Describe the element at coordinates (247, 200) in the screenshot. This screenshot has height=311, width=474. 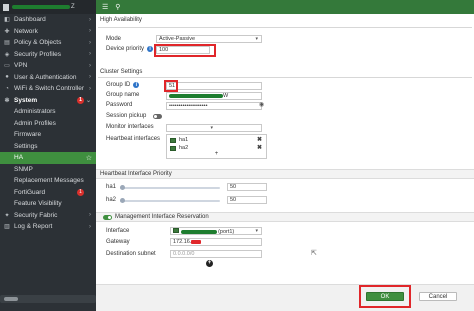
I see `ha2-priority-input: 50` at that location.